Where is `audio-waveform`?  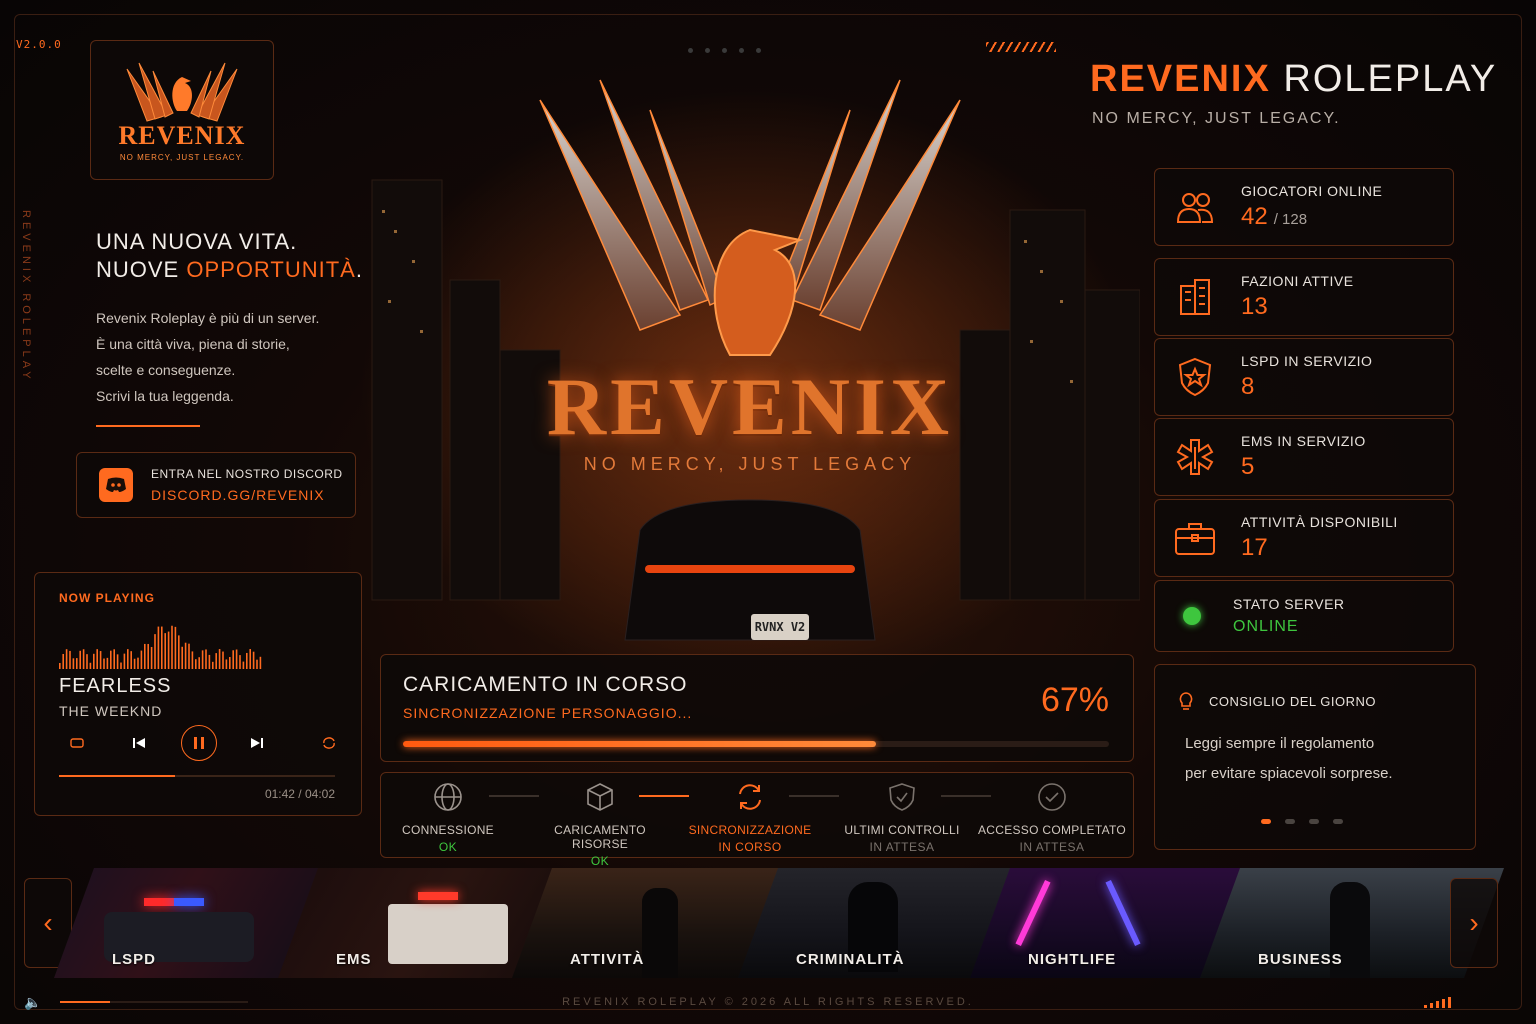
audio-waveform is located at coordinates (160, 647).